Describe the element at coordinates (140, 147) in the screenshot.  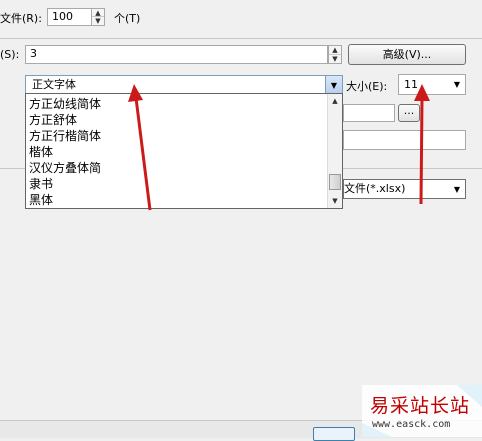
I see `red-arrow-left` at that location.